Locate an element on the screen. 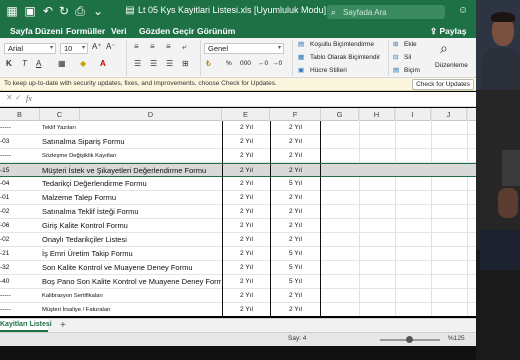  number-format-select: Genel ▾ is located at coordinates (244, 48).